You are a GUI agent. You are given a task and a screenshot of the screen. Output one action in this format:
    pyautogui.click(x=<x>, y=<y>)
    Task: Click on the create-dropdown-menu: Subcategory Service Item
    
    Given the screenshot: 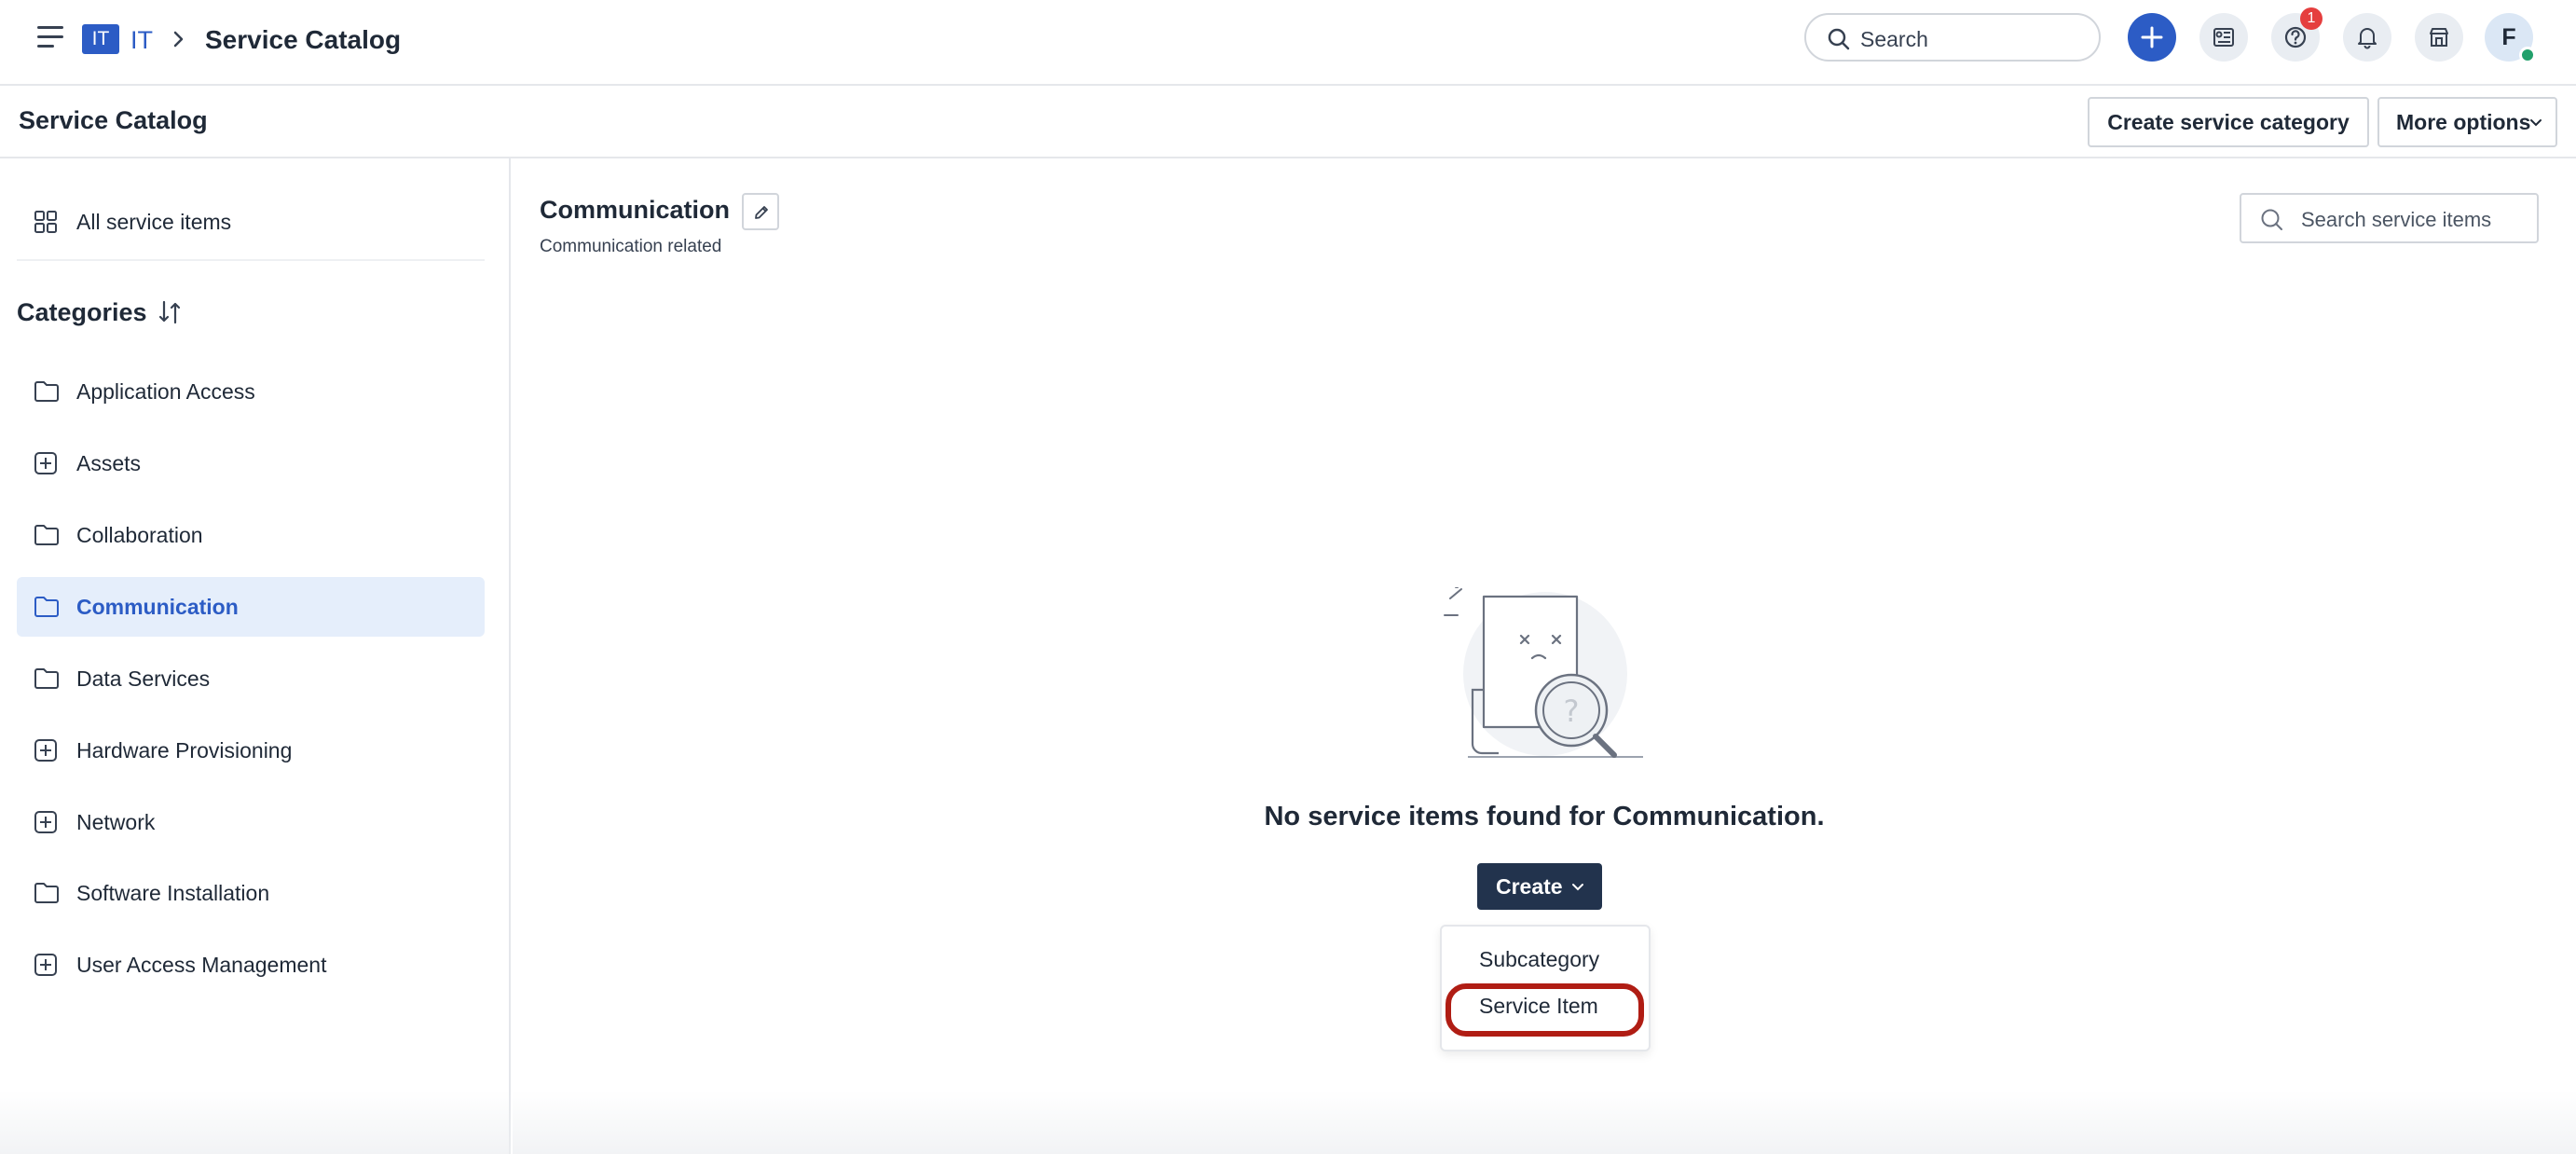 What is the action you would take?
    pyautogui.click(x=1545, y=988)
    